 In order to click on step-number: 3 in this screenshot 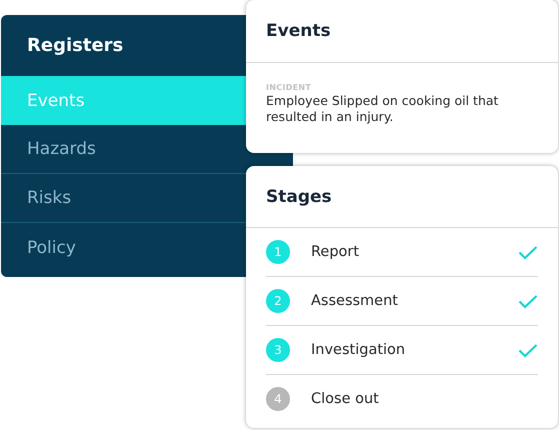, I will do `click(278, 350)`.